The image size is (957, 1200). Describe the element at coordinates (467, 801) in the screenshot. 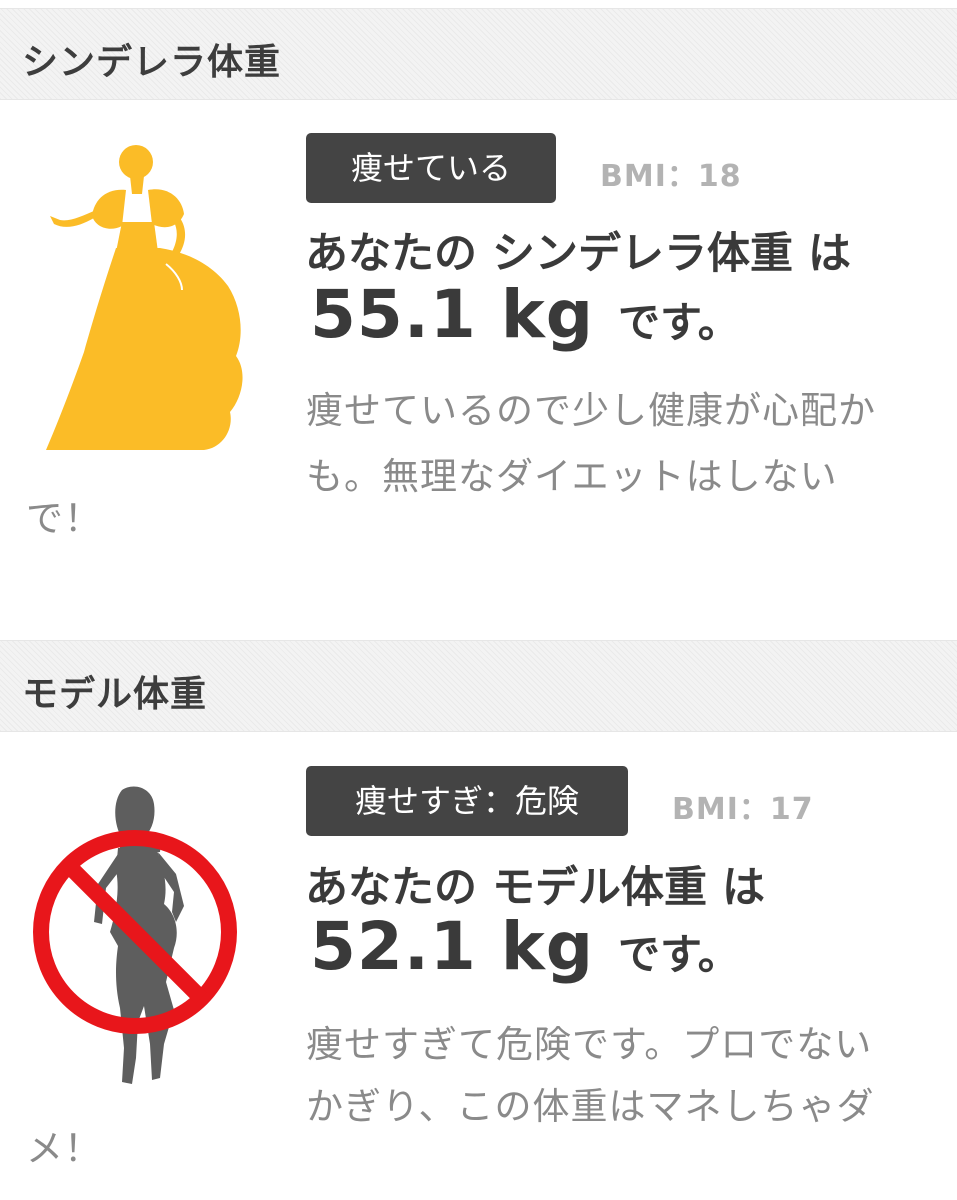

I see `model-status-badge: 痩せすぎ：危険` at that location.